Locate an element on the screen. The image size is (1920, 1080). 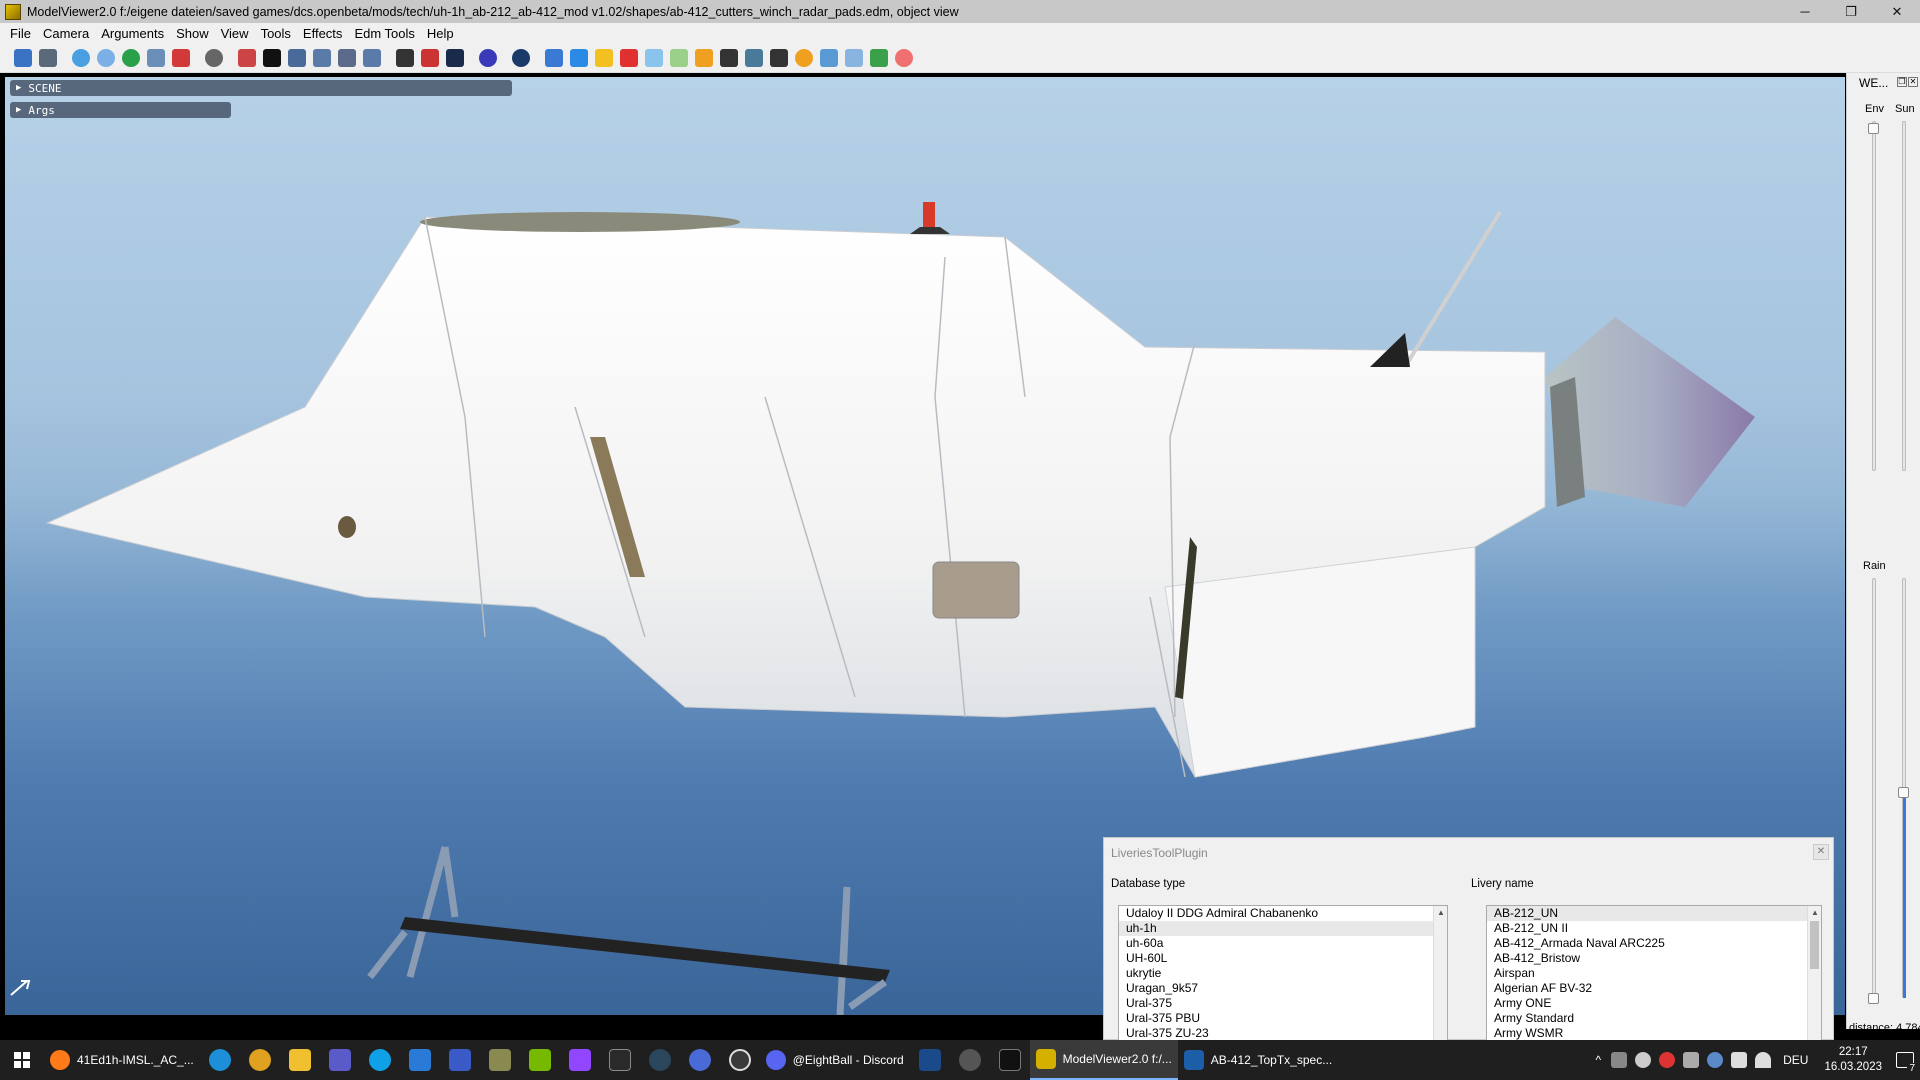
chevron-up-icon: ^ is located at coordinates (1598, 1060).